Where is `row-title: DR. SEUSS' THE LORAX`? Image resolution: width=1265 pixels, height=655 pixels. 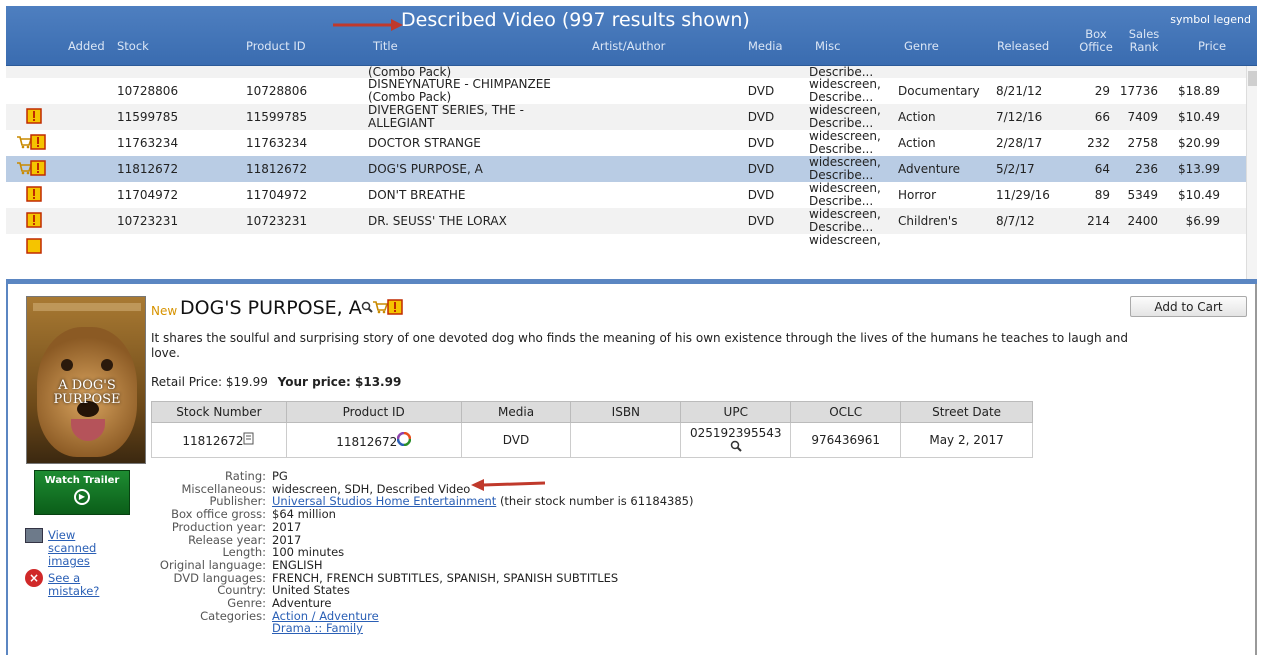 row-title: DR. SEUSS' THE LORAX is located at coordinates (437, 221).